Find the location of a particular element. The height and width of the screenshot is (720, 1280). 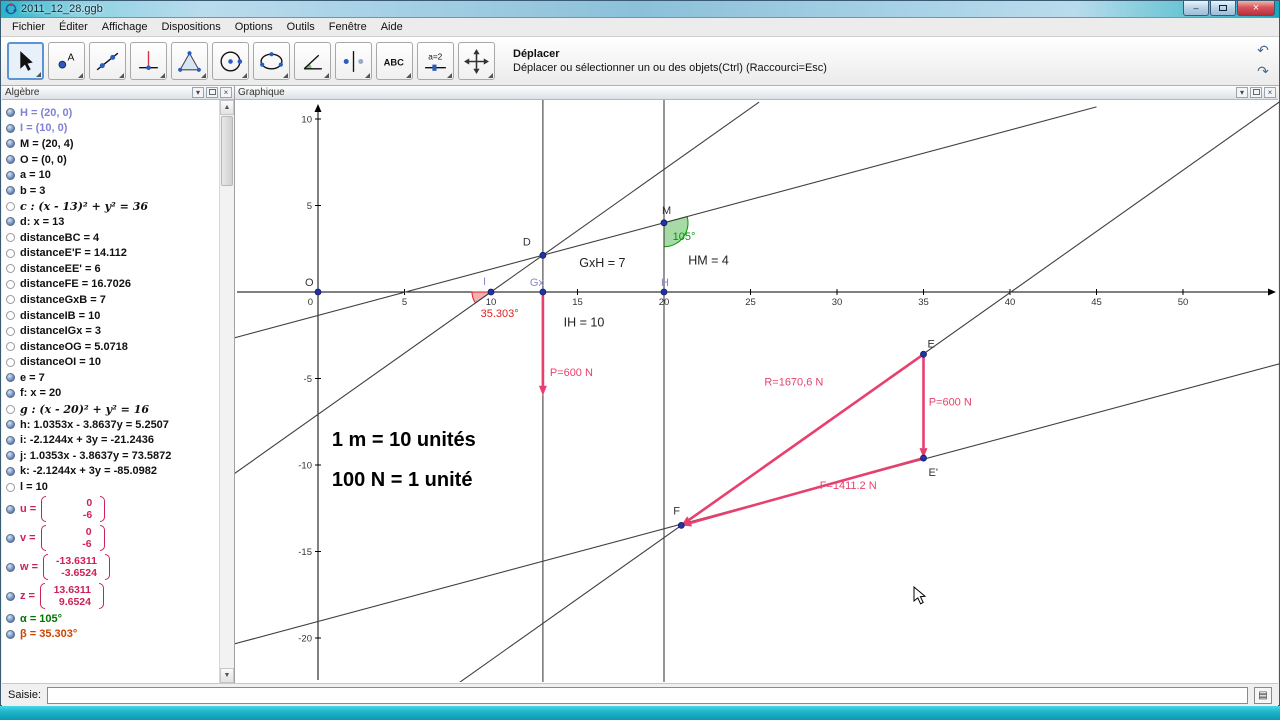

measure-text: IH = 10 is located at coordinates (584, 323).